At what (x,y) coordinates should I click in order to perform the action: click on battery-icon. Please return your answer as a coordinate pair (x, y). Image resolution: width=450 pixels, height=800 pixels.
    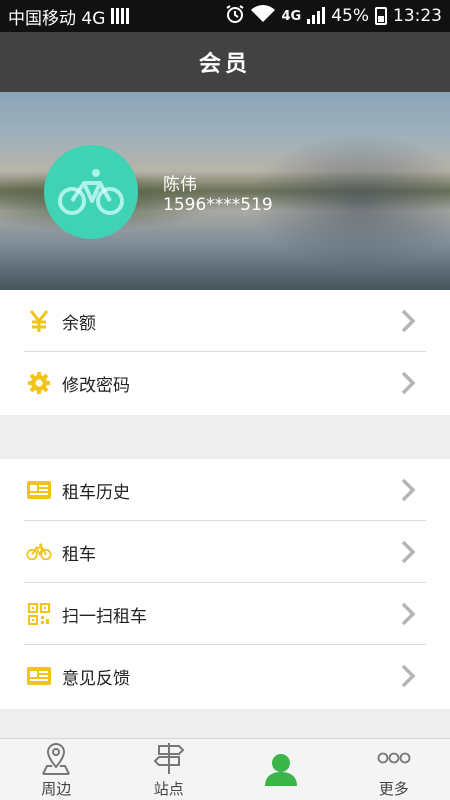
    Looking at the image, I should click on (381, 16).